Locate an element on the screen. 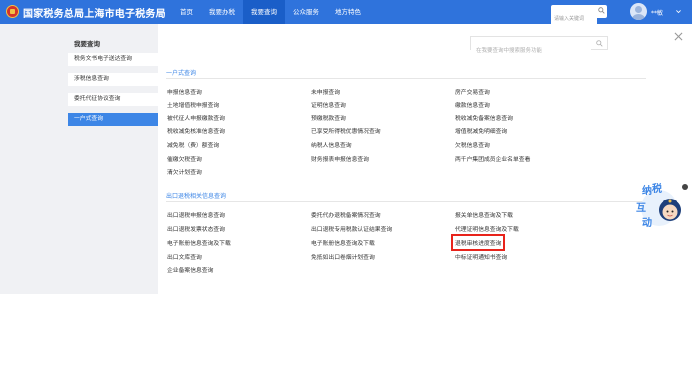 The width and height of the screenshot is (692, 384). link-land-vat-declaration: 土地增值税申报查询 is located at coordinates (193, 104).